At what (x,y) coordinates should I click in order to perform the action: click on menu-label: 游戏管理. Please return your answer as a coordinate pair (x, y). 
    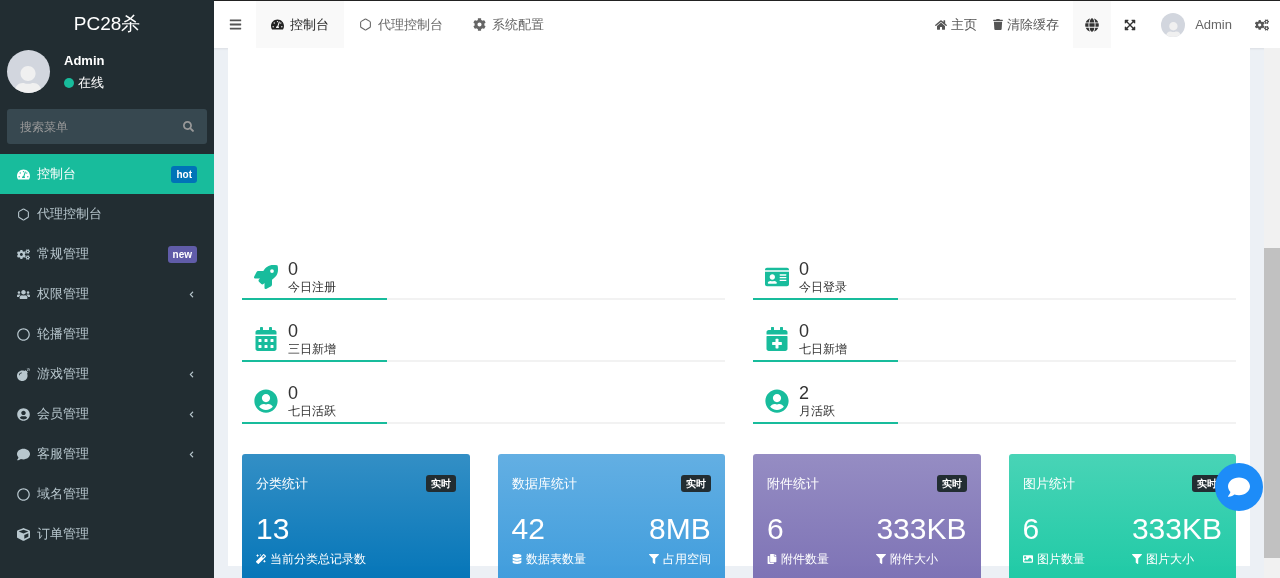
    Looking at the image, I should click on (63, 374).